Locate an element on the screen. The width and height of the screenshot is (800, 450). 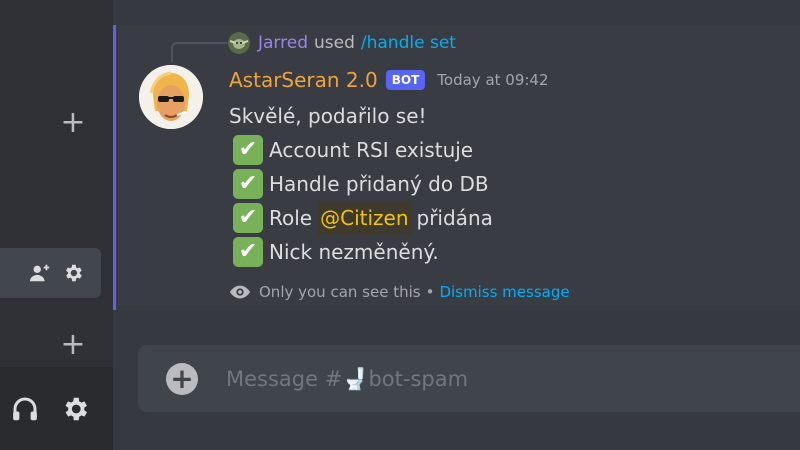
user-settings-icon is located at coordinates (75, 409).